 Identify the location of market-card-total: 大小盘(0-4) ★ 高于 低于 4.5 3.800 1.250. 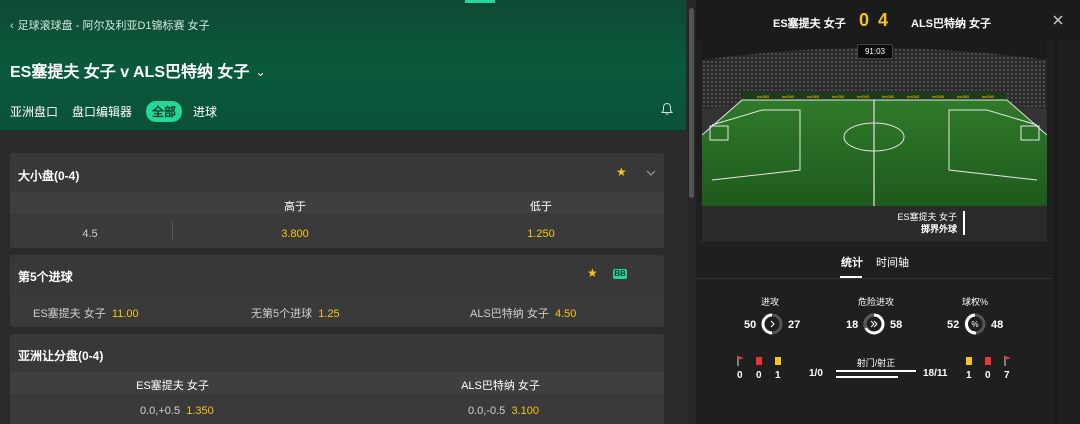
(337, 200).